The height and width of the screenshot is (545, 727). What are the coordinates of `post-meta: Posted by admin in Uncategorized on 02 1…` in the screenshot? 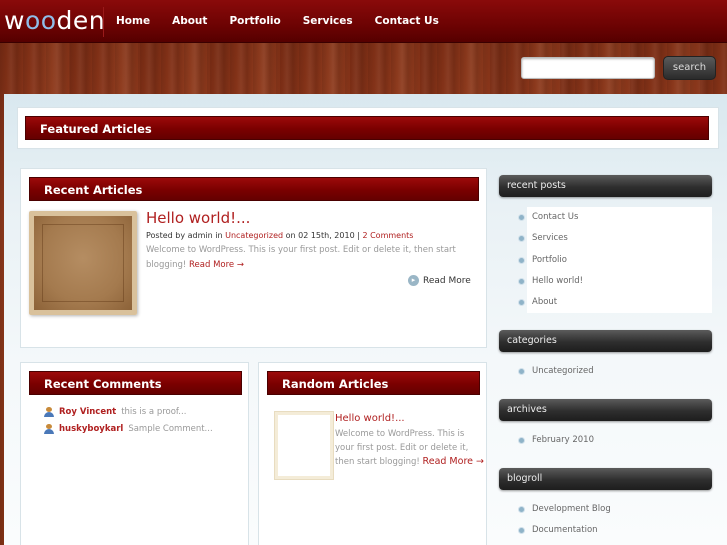 It's located at (279, 235).